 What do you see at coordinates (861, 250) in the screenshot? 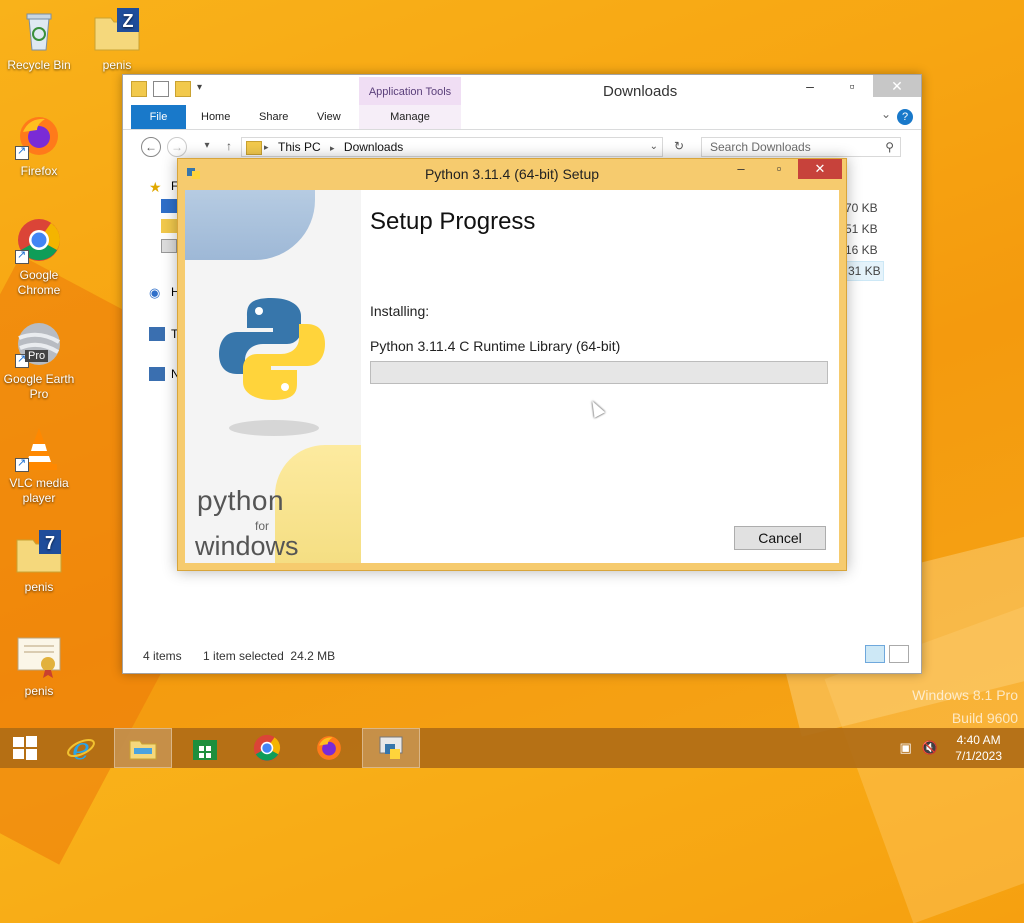
I see `file-size-cell: 16 KB` at bounding box center [861, 250].